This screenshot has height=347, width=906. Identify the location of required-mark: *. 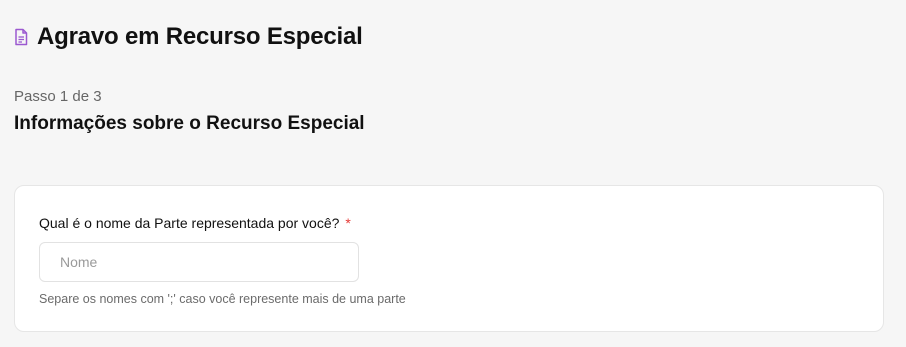
(348, 223).